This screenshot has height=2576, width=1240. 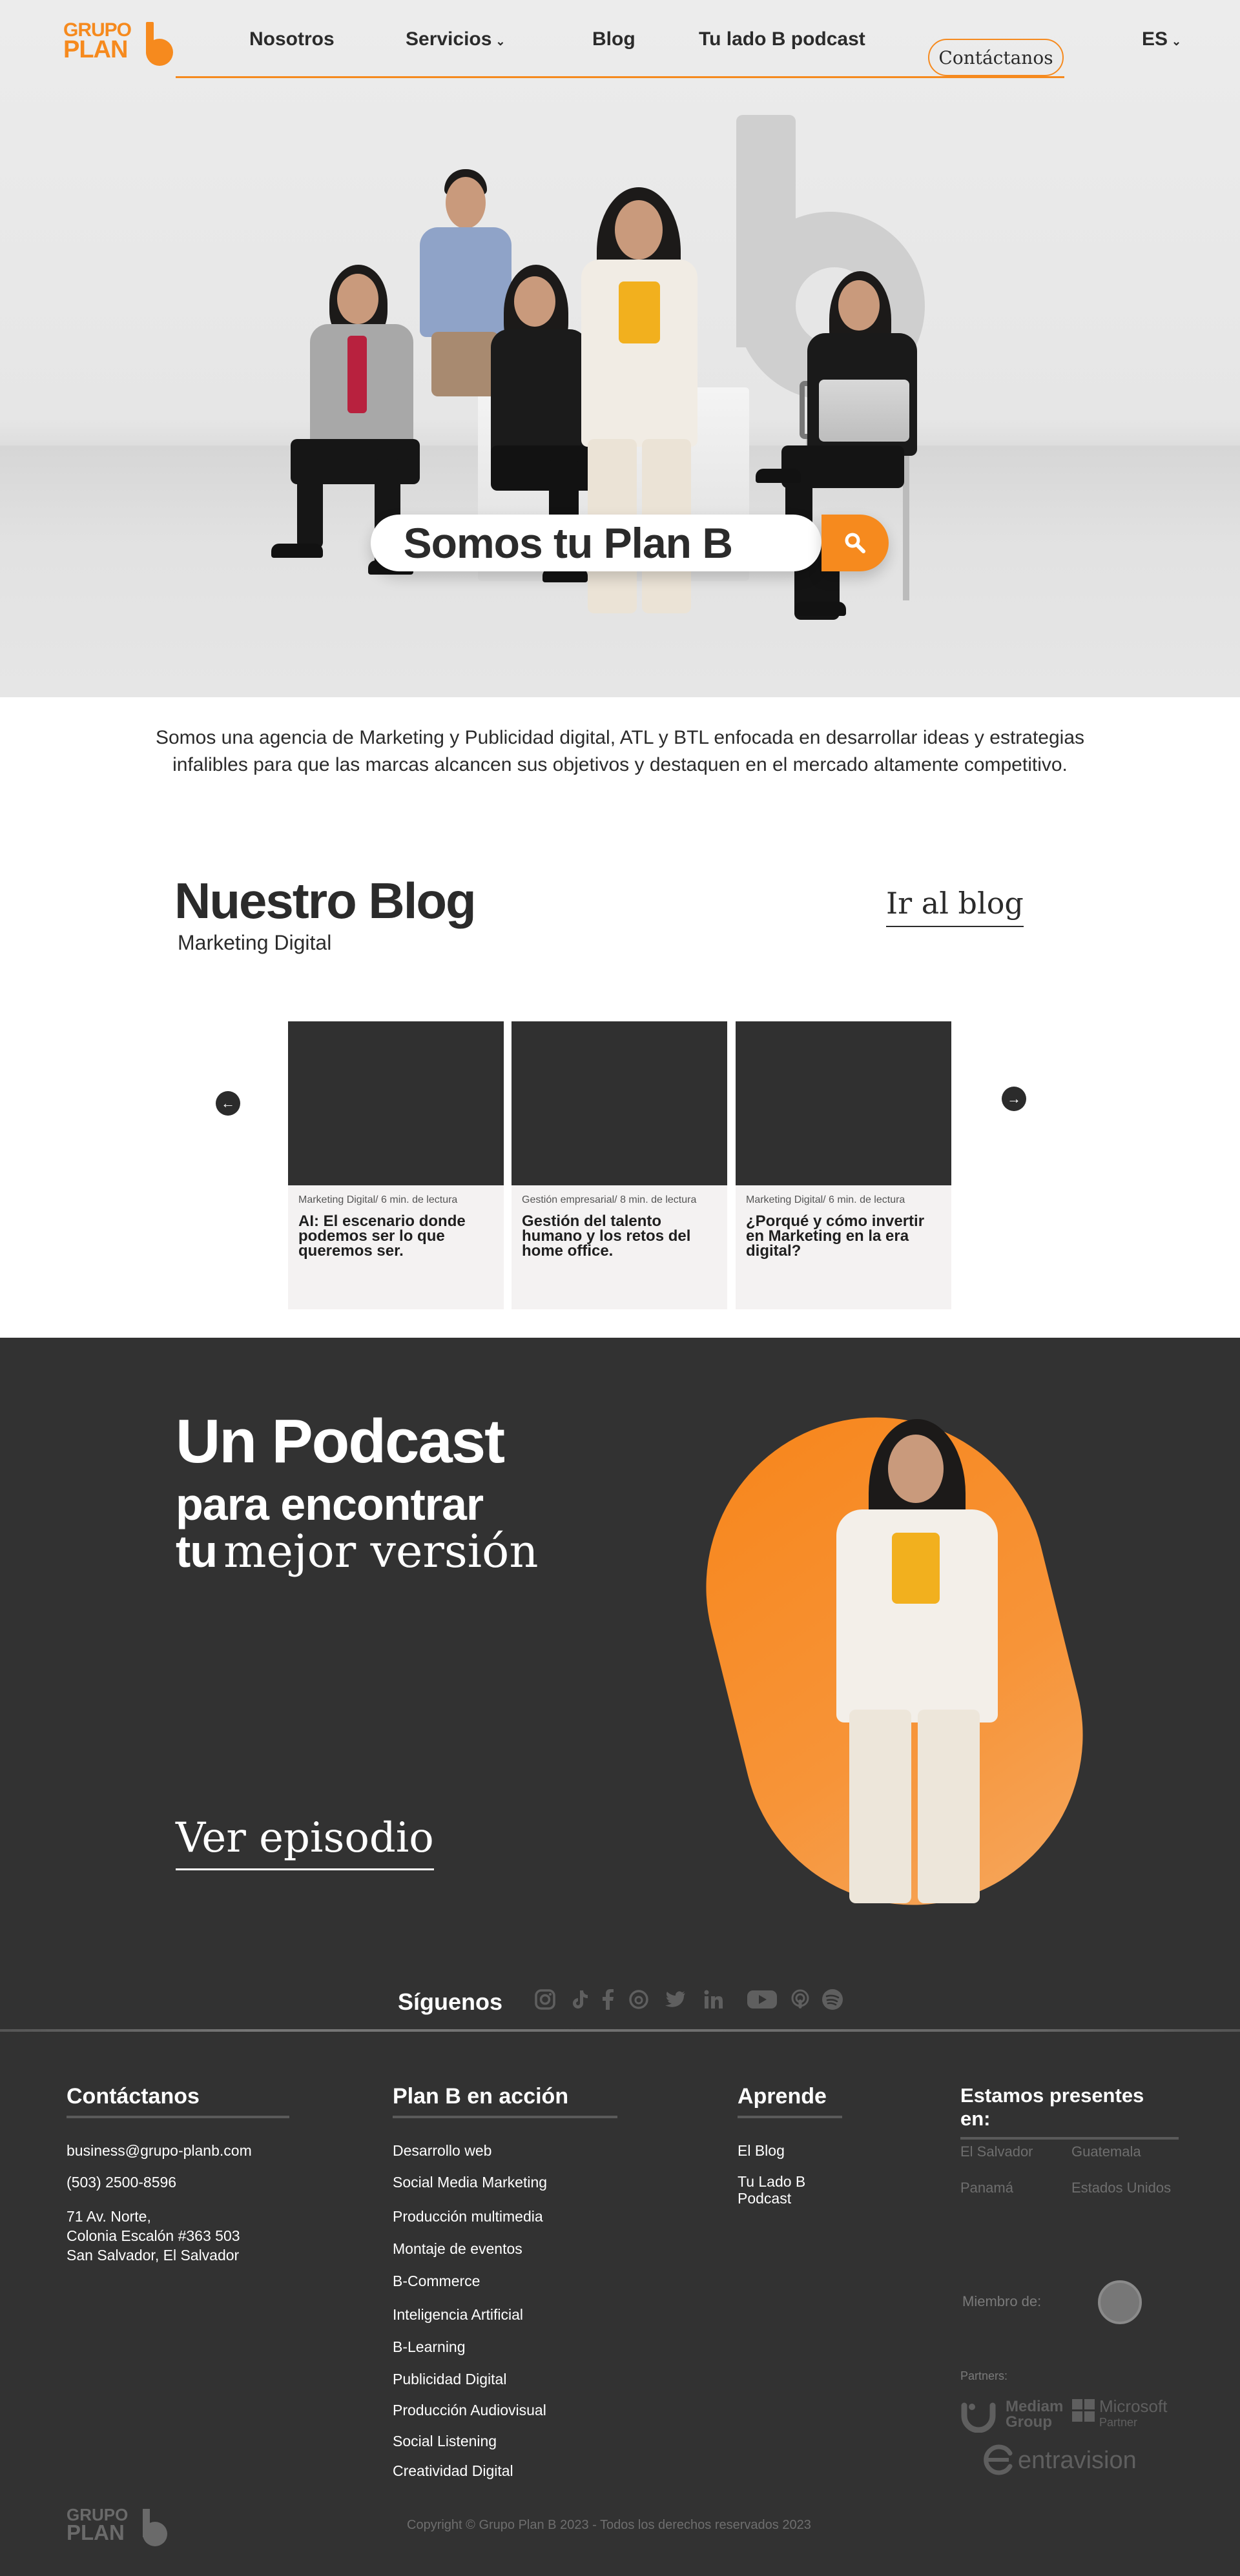 What do you see at coordinates (1120, 2302) in the screenshot?
I see `member-organization-logo` at bounding box center [1120, 2302].